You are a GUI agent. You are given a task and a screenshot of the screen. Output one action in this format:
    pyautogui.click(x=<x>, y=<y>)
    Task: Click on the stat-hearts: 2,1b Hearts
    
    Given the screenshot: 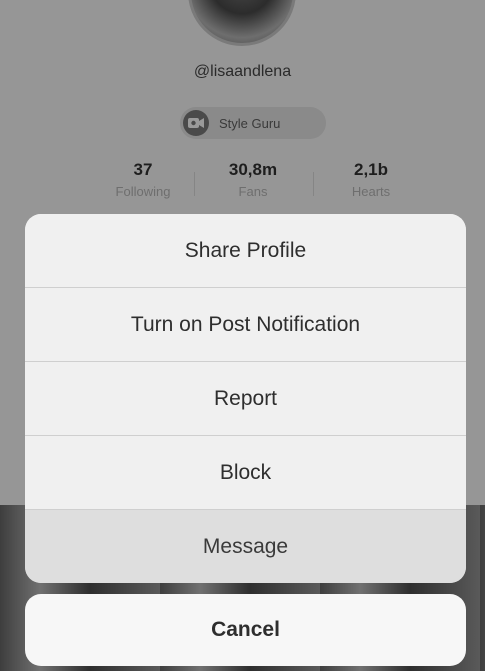 What is the action you would take?
    pyautogui.click(x=371, y=179)
    